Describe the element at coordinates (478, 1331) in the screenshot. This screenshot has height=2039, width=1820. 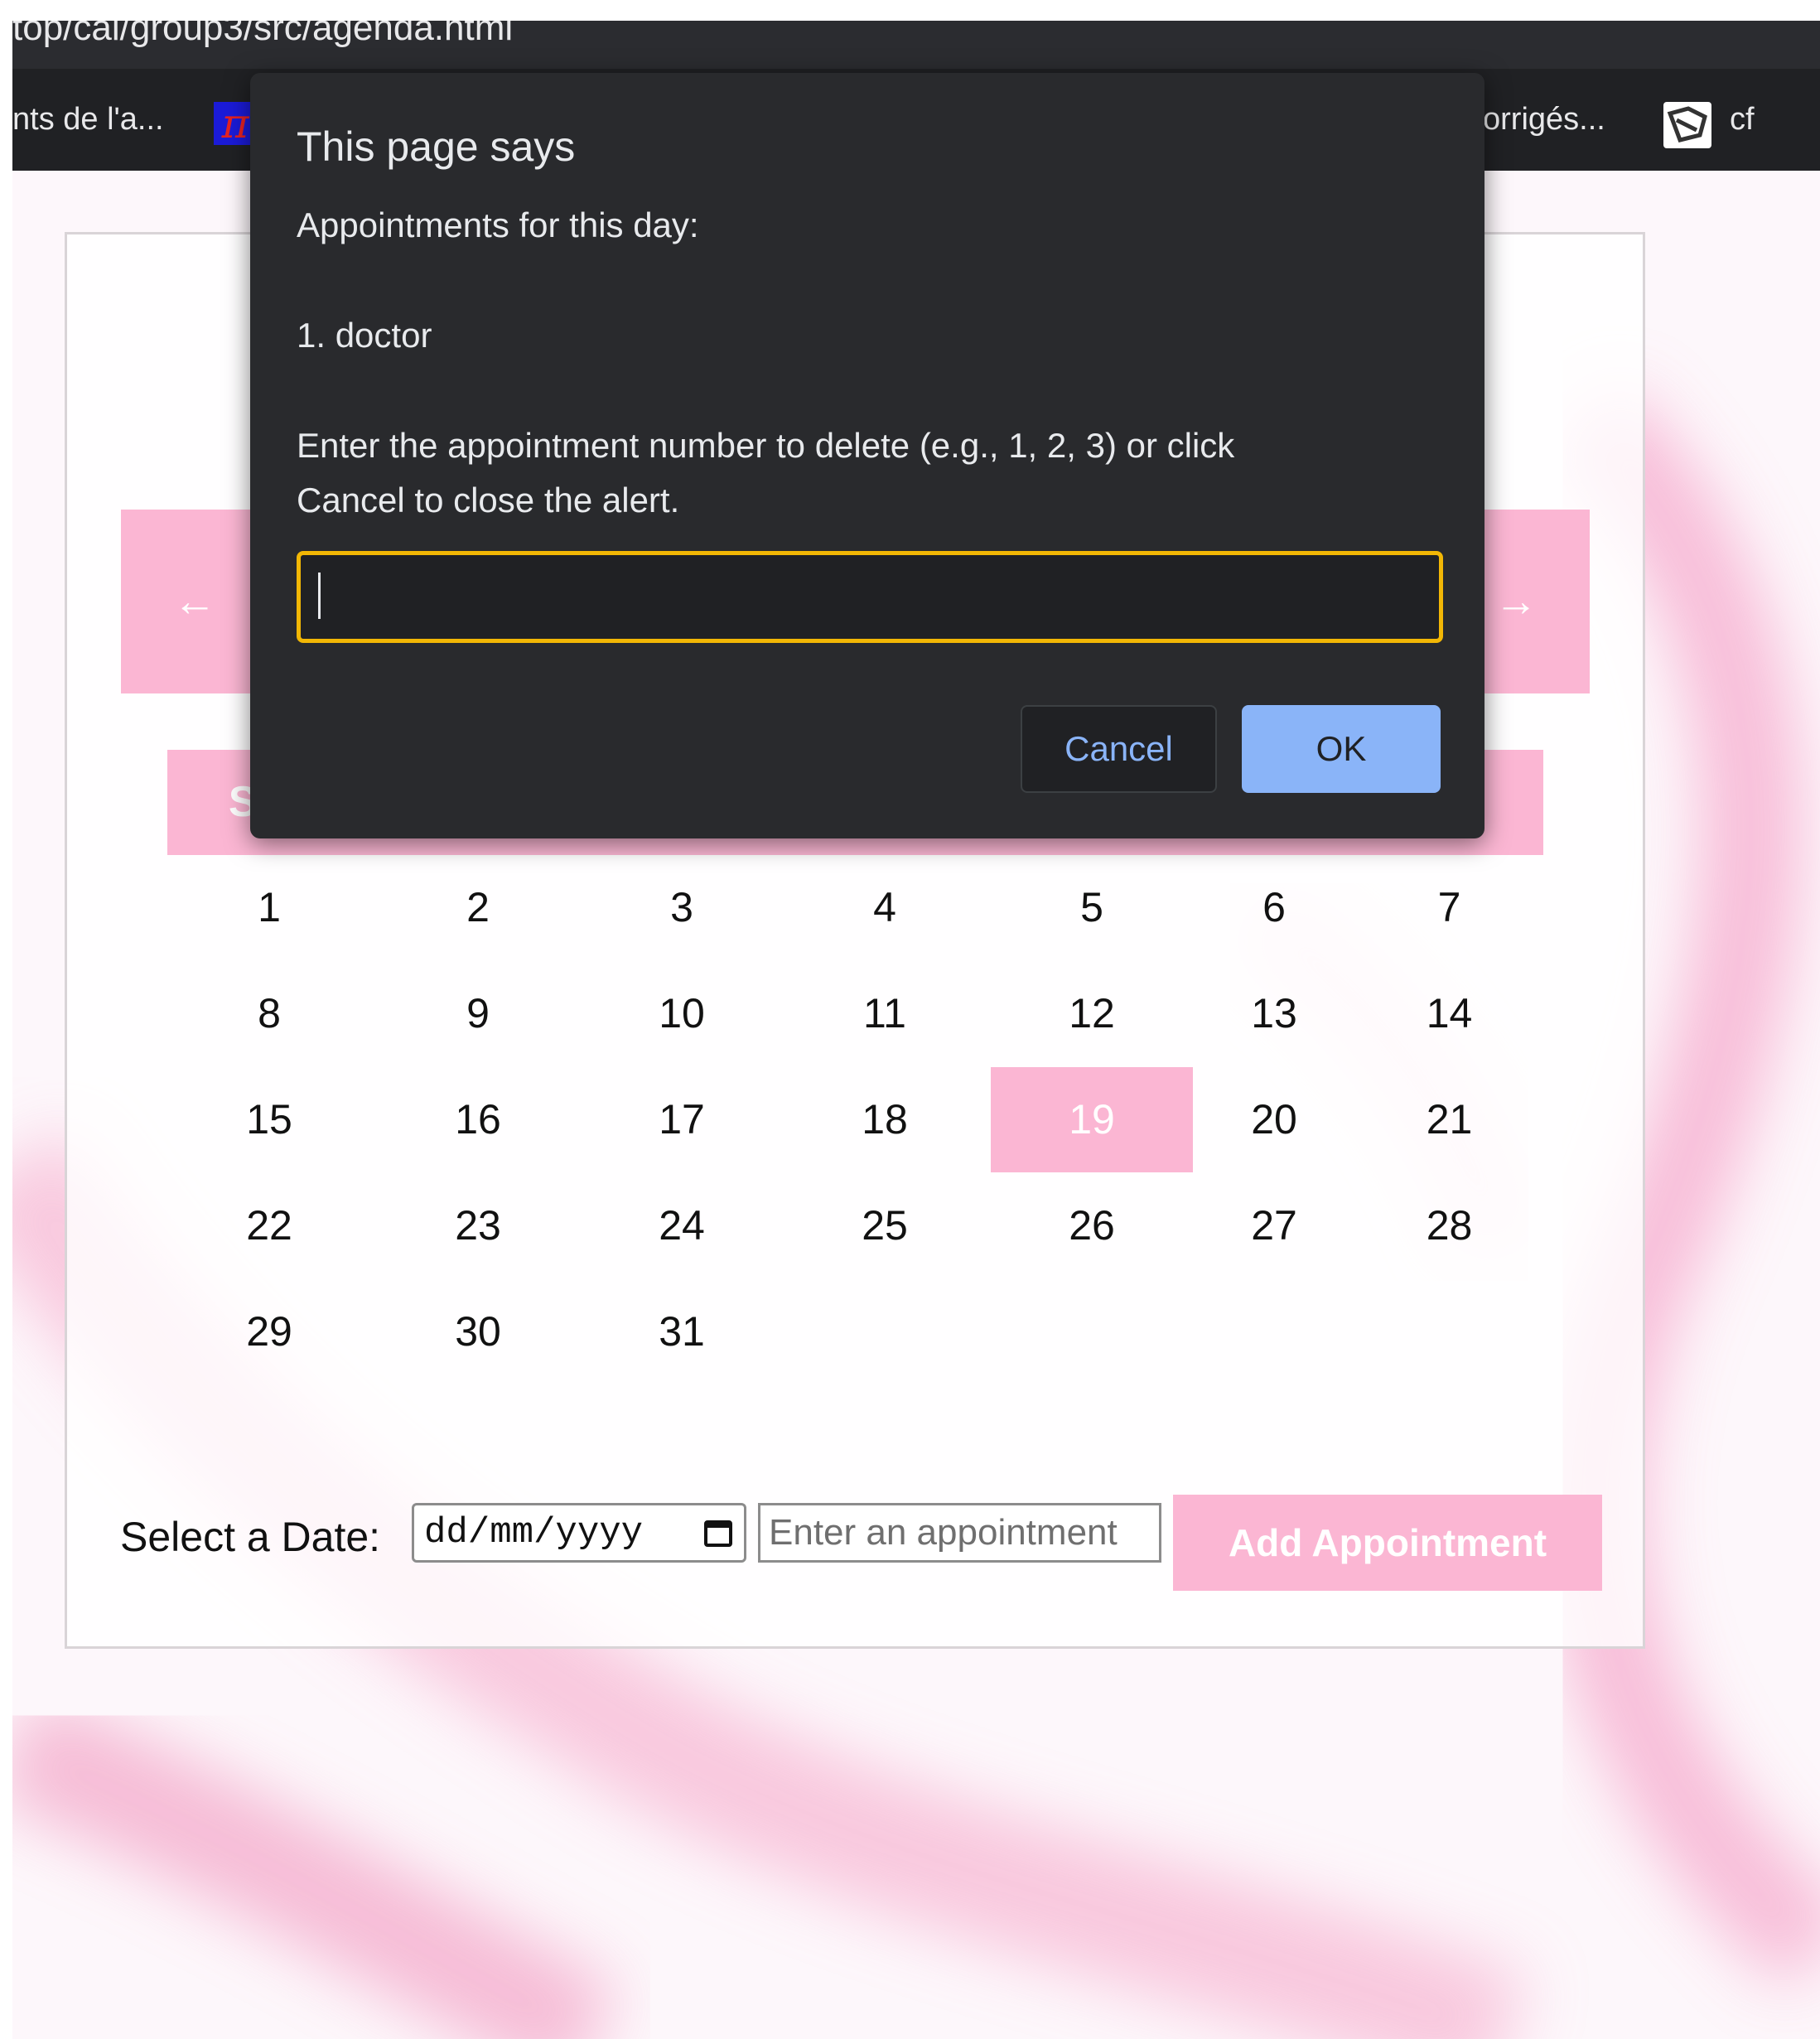
I see `day-cell: 30` at that location.